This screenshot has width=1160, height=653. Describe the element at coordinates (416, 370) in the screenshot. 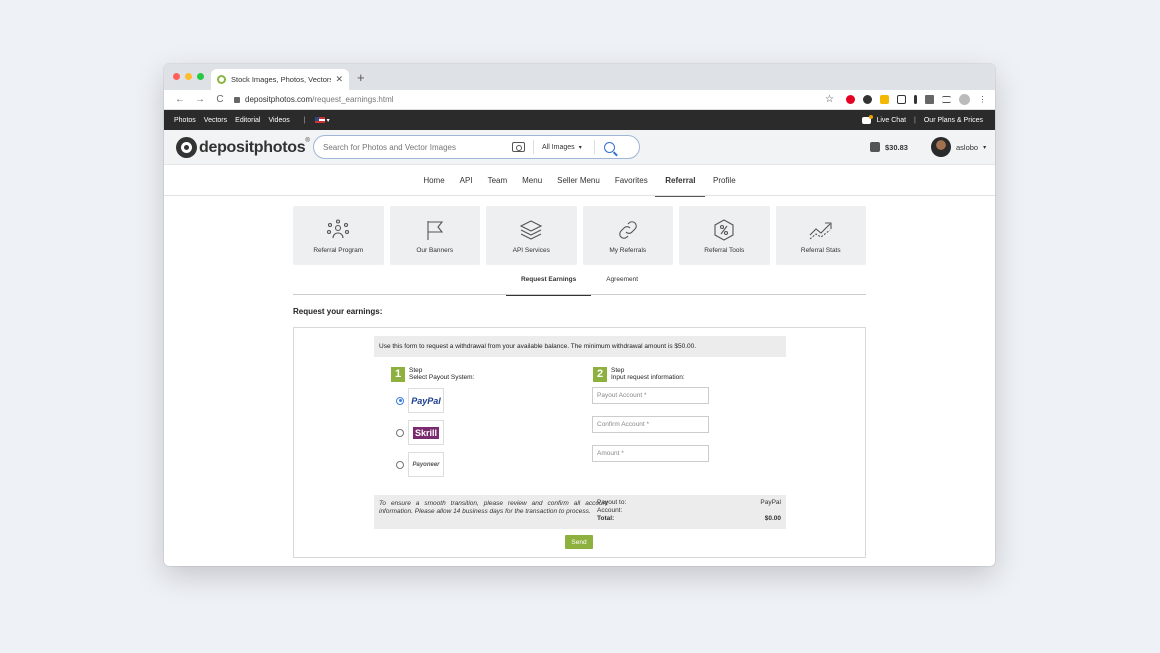

I see `step-1-word: Step` at that location.